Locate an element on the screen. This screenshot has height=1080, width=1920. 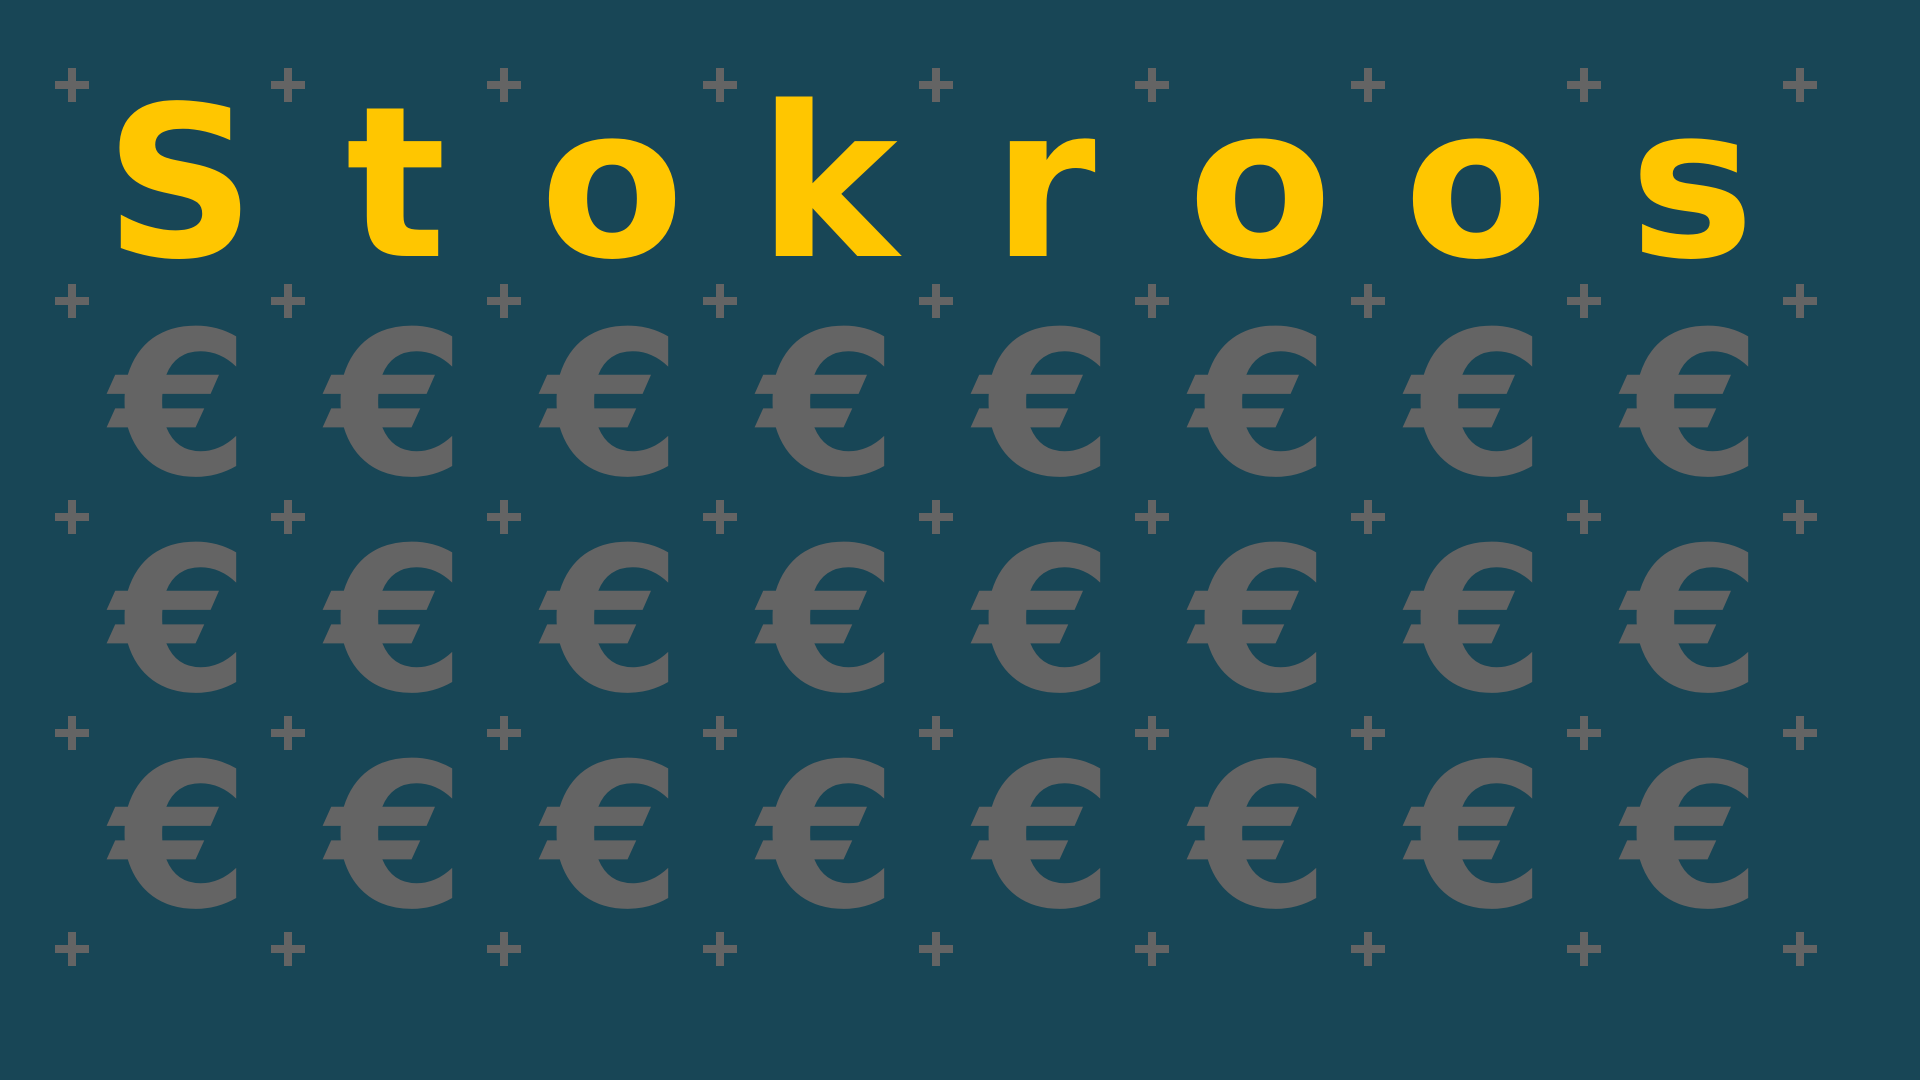
title-letter: k is located at coordinates (828, 183).